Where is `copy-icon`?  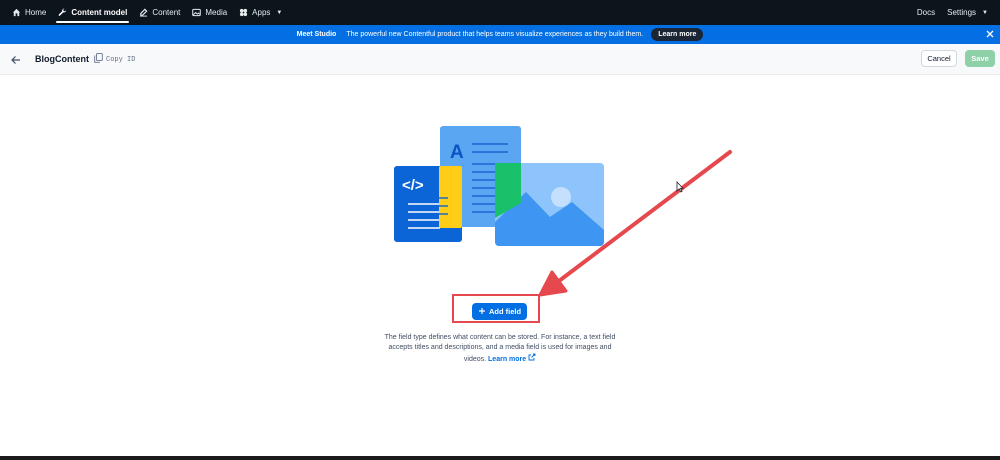 copy-icon is located at coordinates (98, 59).